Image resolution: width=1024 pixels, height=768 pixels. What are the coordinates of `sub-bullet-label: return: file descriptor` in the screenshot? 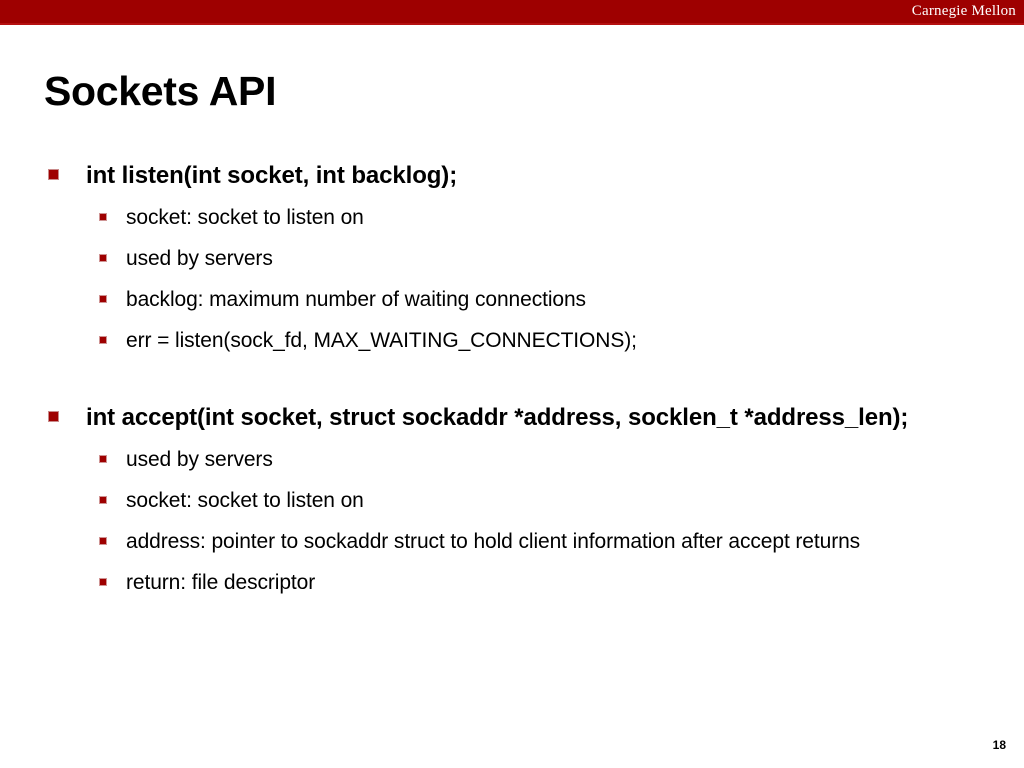 It's located at (221, 582).